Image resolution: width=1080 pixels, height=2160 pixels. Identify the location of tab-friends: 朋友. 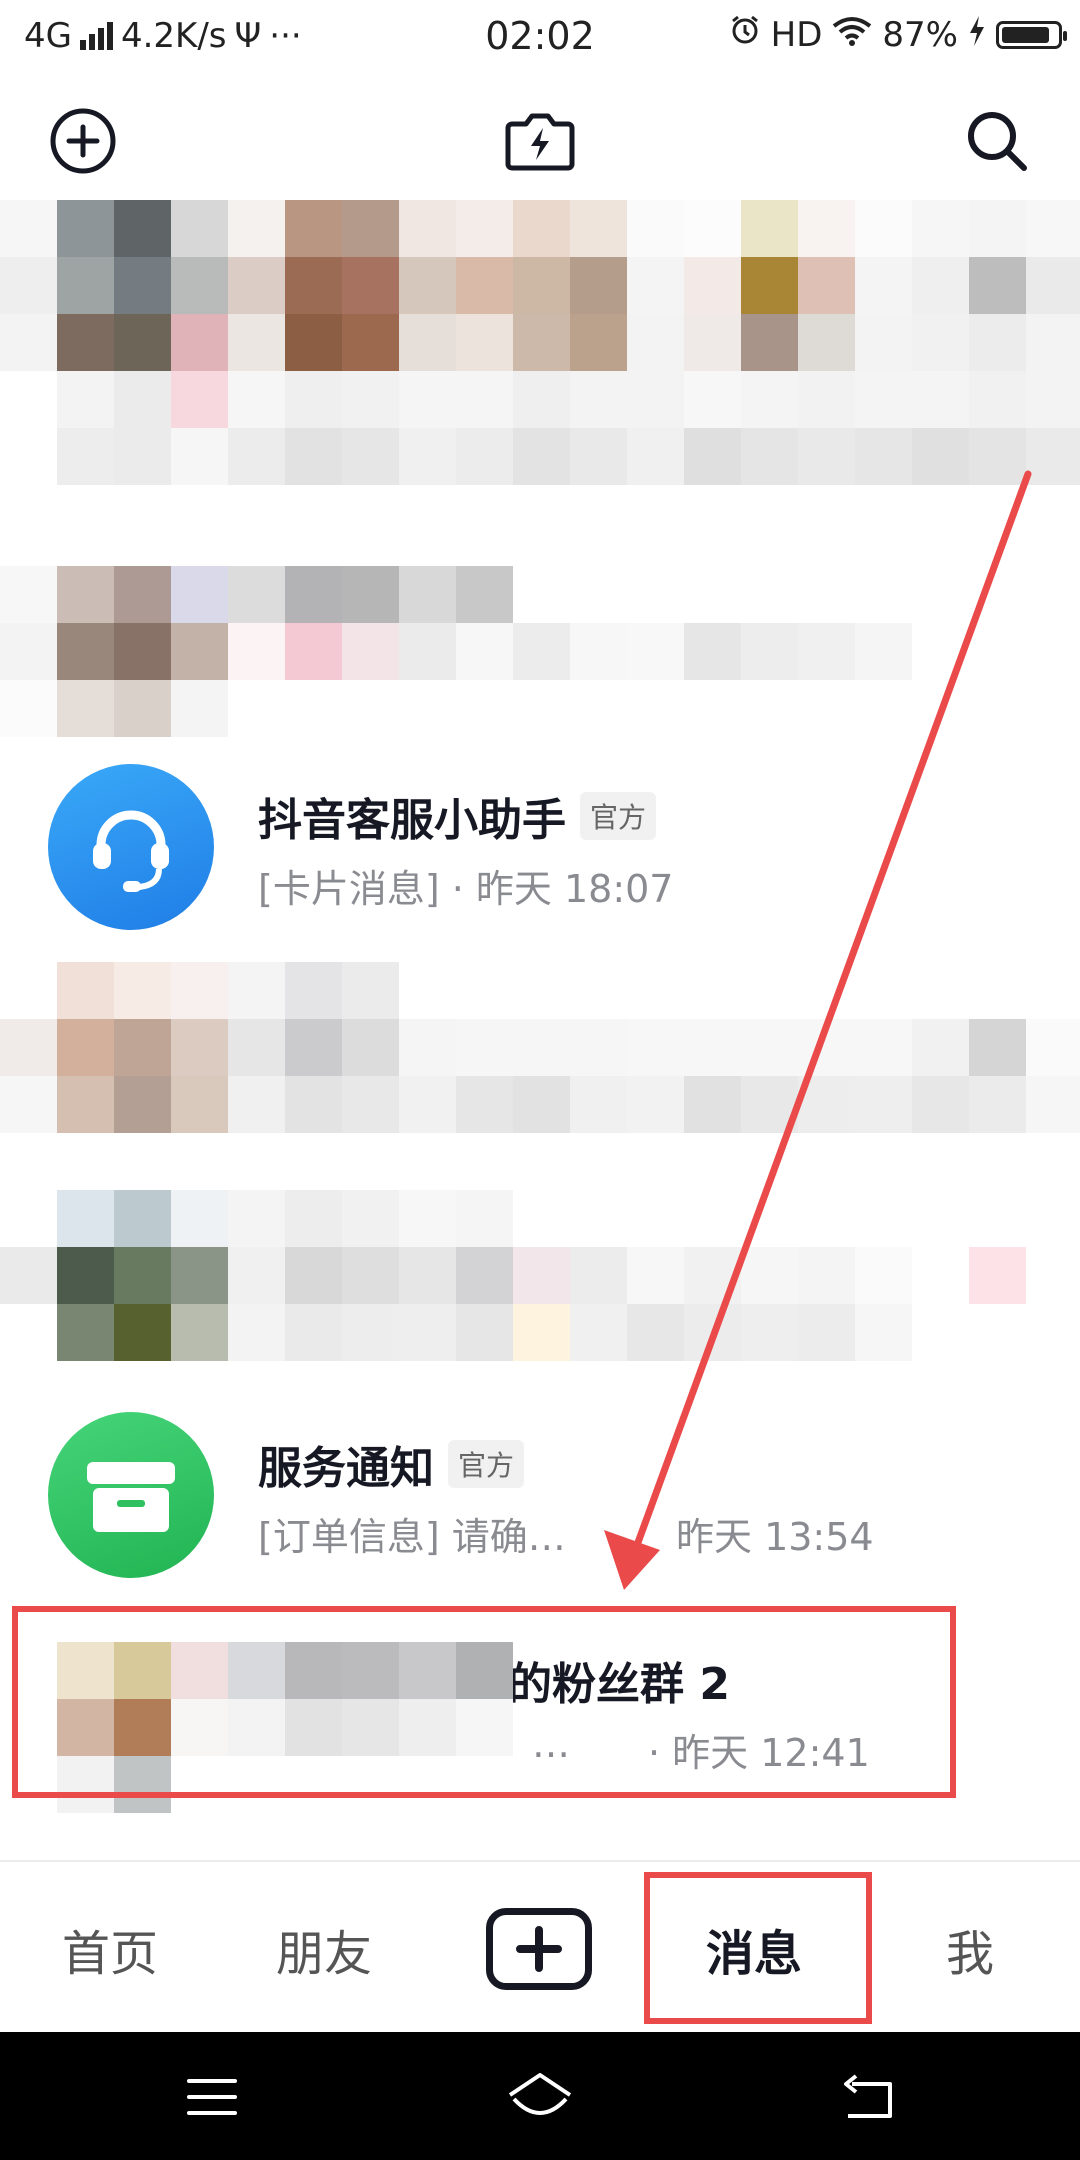
(324, 1949).